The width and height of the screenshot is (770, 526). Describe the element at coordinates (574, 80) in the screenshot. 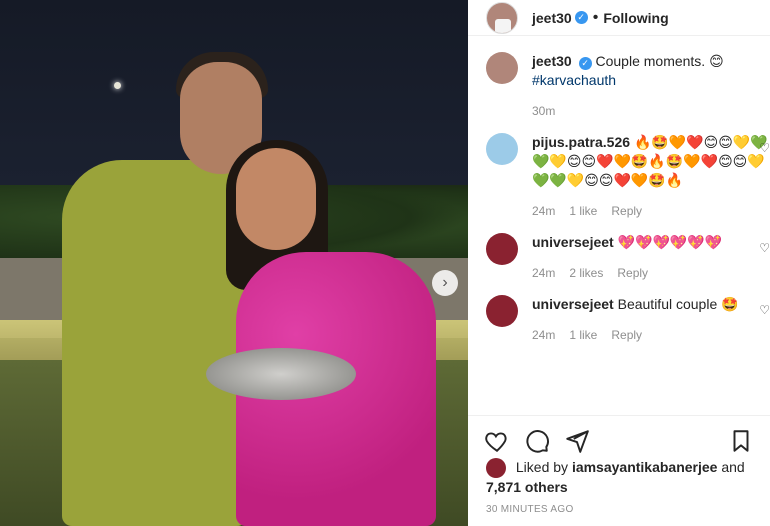

I see `hashtag-link: #karvachauth` at that location.